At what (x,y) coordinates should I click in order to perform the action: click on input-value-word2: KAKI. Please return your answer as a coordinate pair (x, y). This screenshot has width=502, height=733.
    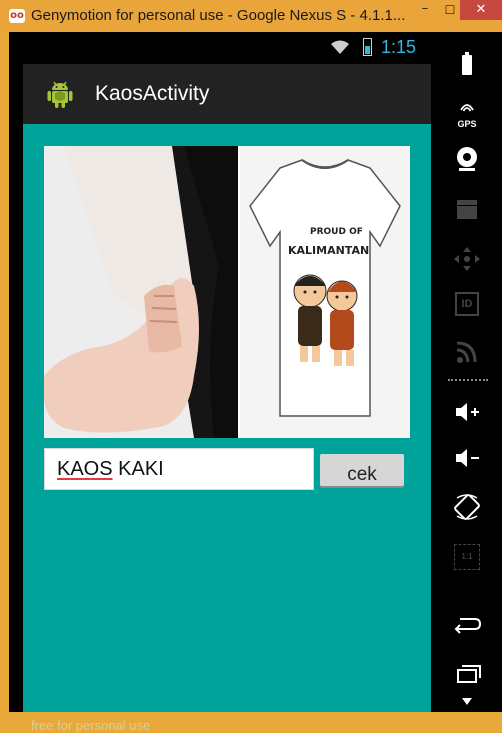
    Looking at the image, I should click on (138, 469).